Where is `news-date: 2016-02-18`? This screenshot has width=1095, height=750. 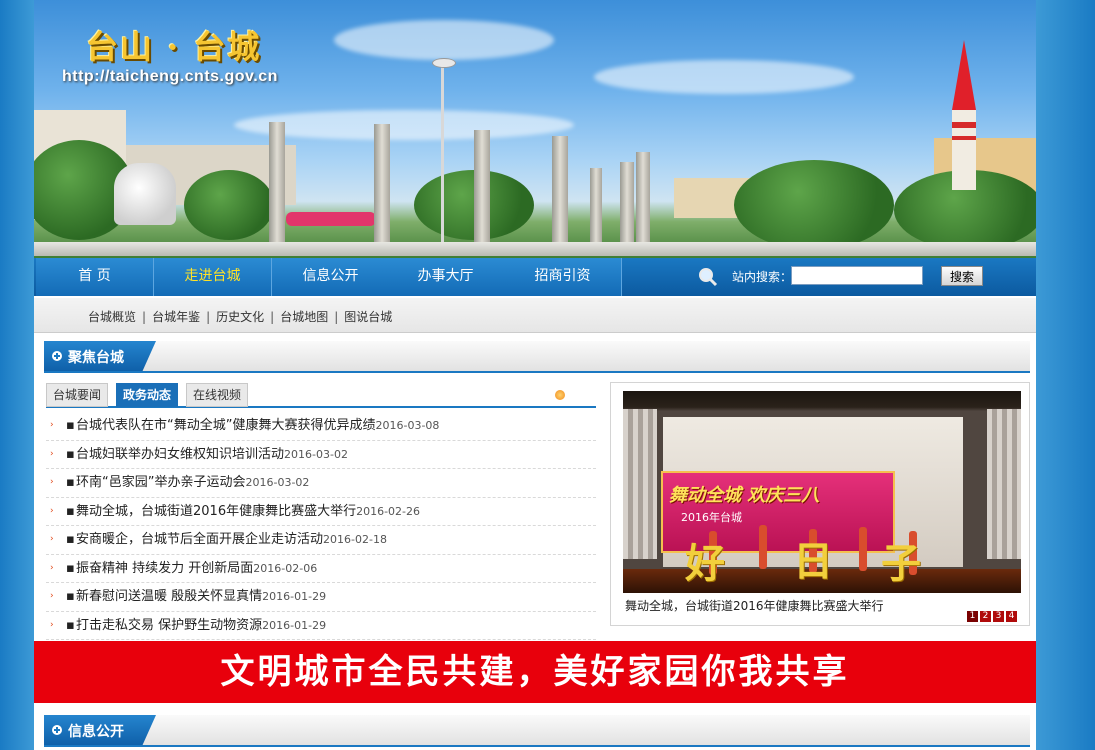 news-date: 2016-02-18 is located at coordinates (355, 539).